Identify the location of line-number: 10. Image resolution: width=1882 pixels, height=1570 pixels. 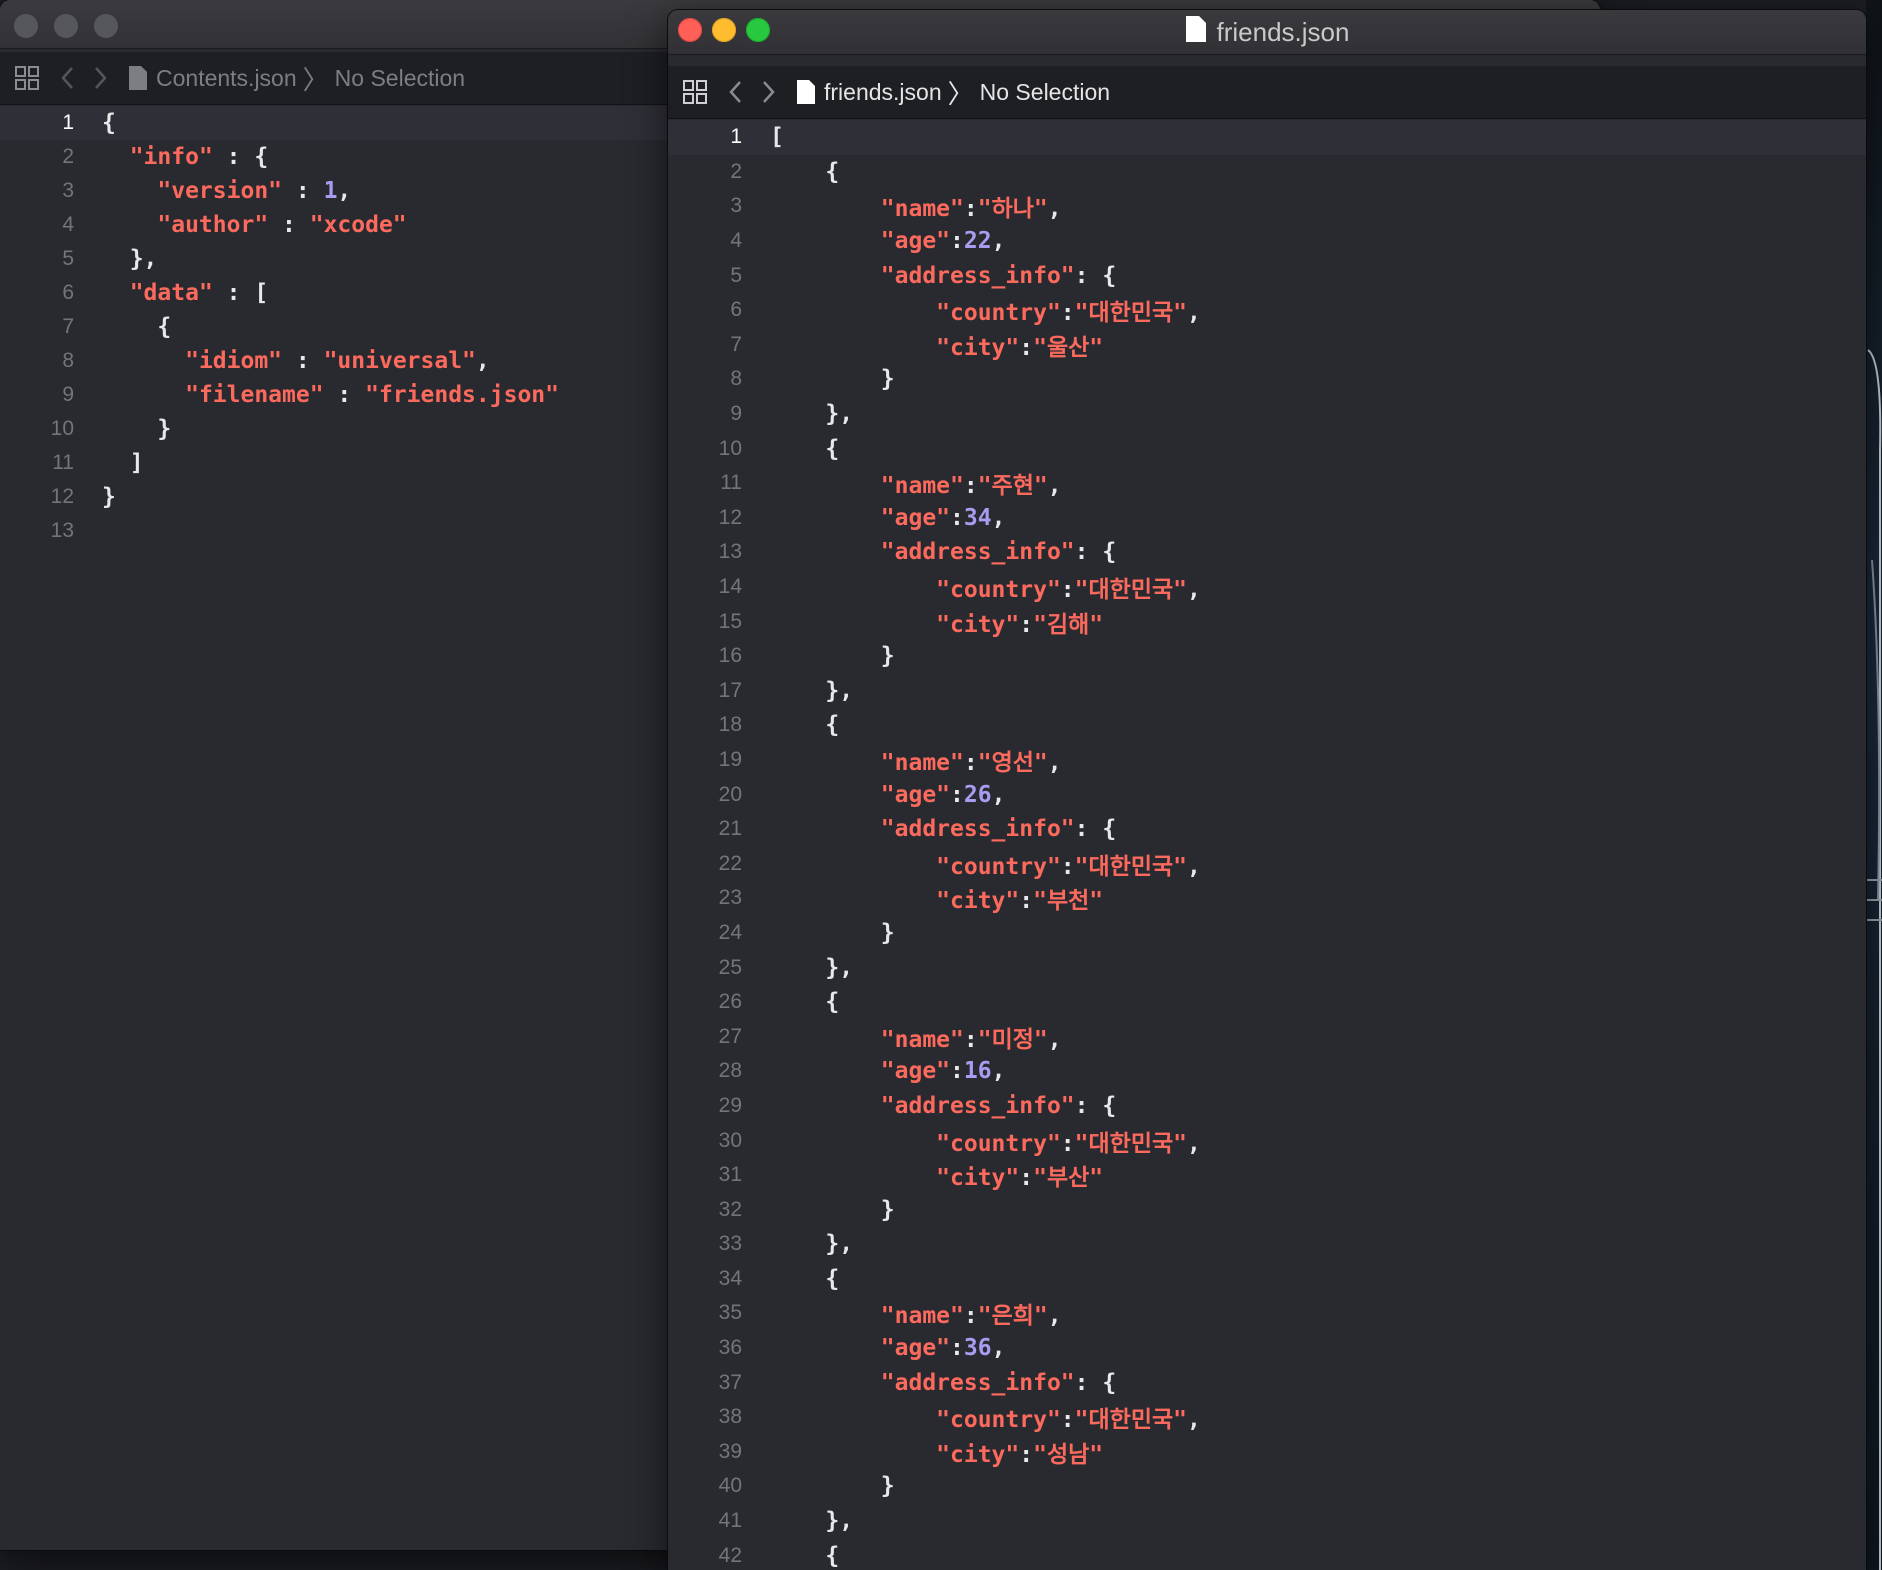
(730, 448).